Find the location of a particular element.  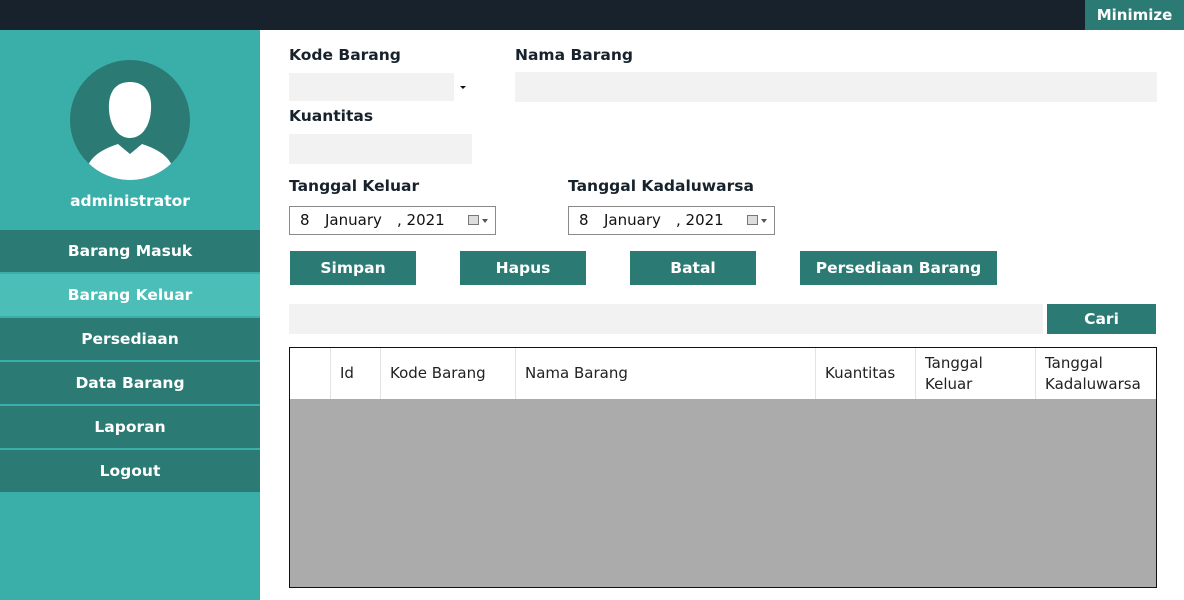

tanggal-kadaluwarsa-year: , 2021 is located at coordinates (700, 220).